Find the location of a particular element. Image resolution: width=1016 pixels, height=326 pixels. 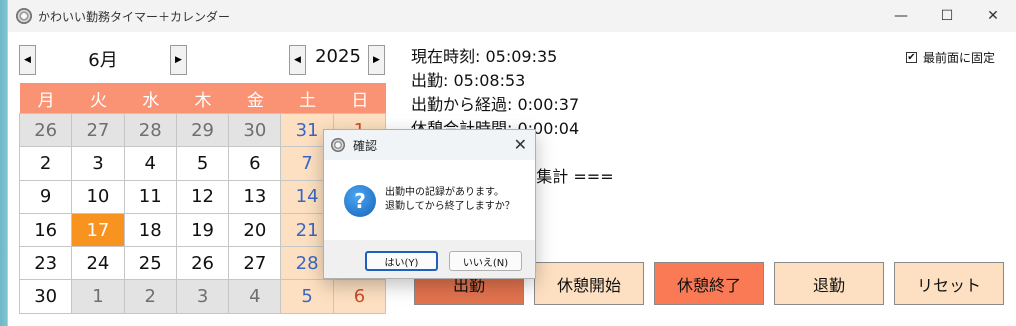

elapsed-text: 出勤から経過: 0:00:37 is located at coordinates (495, 104).